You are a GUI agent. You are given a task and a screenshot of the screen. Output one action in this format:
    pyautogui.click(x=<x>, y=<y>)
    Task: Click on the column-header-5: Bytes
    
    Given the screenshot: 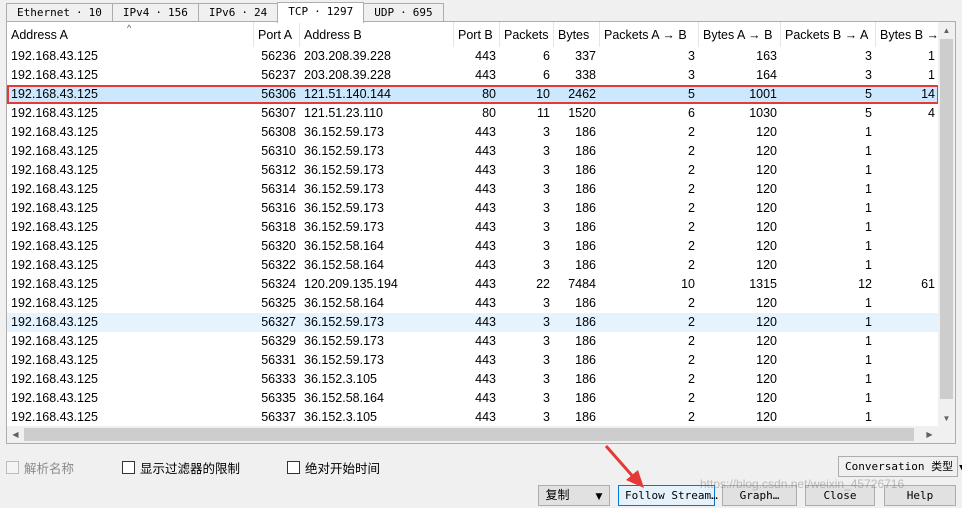 What is the action you would take?
    pyautogui.click(x=577, y=34)
    